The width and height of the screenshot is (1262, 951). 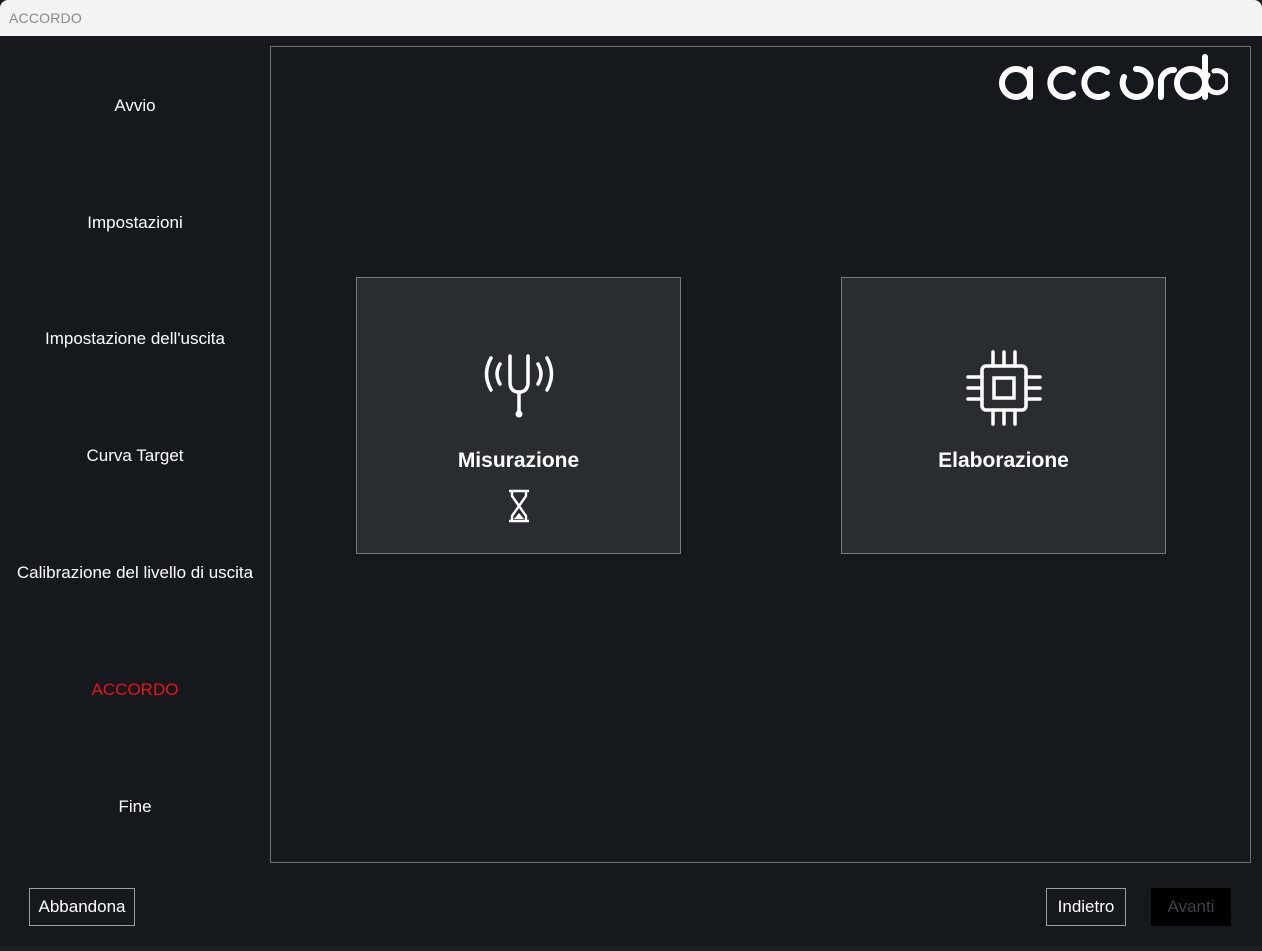 What do you see at coordinates (631, 18) in the screenshot?
I see `title-bar: ACCORDO` at bounding box center [631, 18].